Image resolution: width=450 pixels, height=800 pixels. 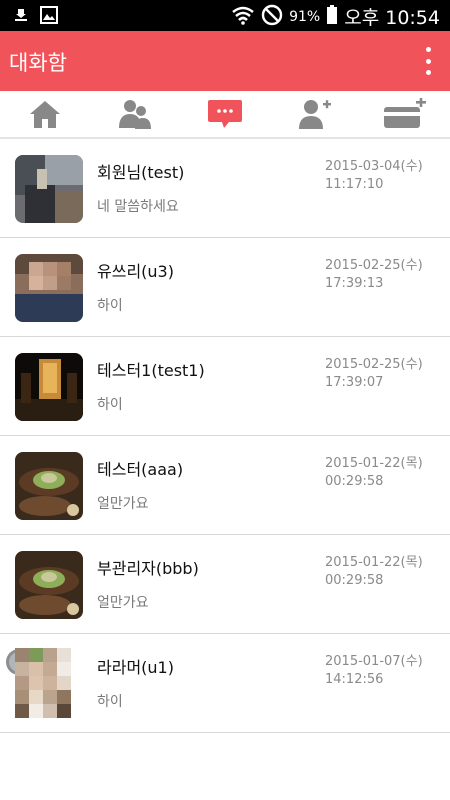 I want to click on conversation-item: 라라머(u1) 하이 2015-01-07(수) 14:12:56, so click(x=225, y=683).